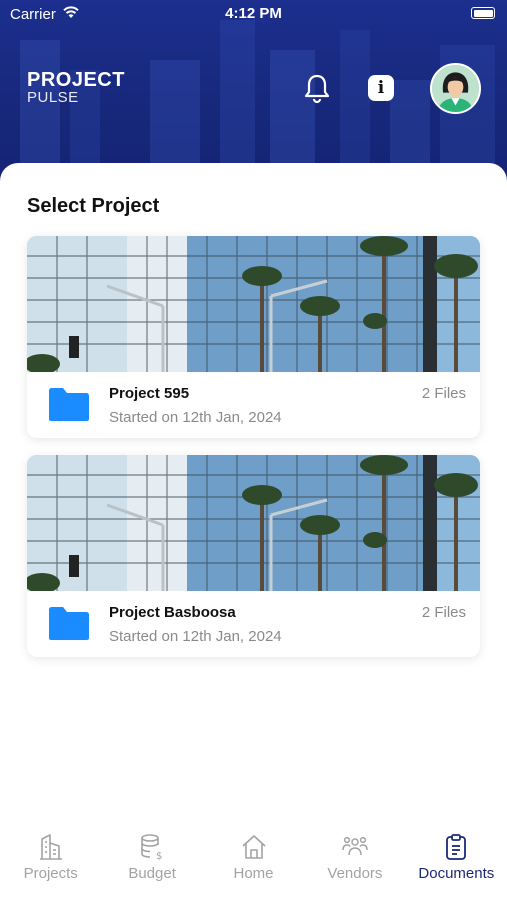  What do you see at coordinates (456, 873) in the screenshot?
I see `nav-label: Documents` at bounding box center [456, 873].